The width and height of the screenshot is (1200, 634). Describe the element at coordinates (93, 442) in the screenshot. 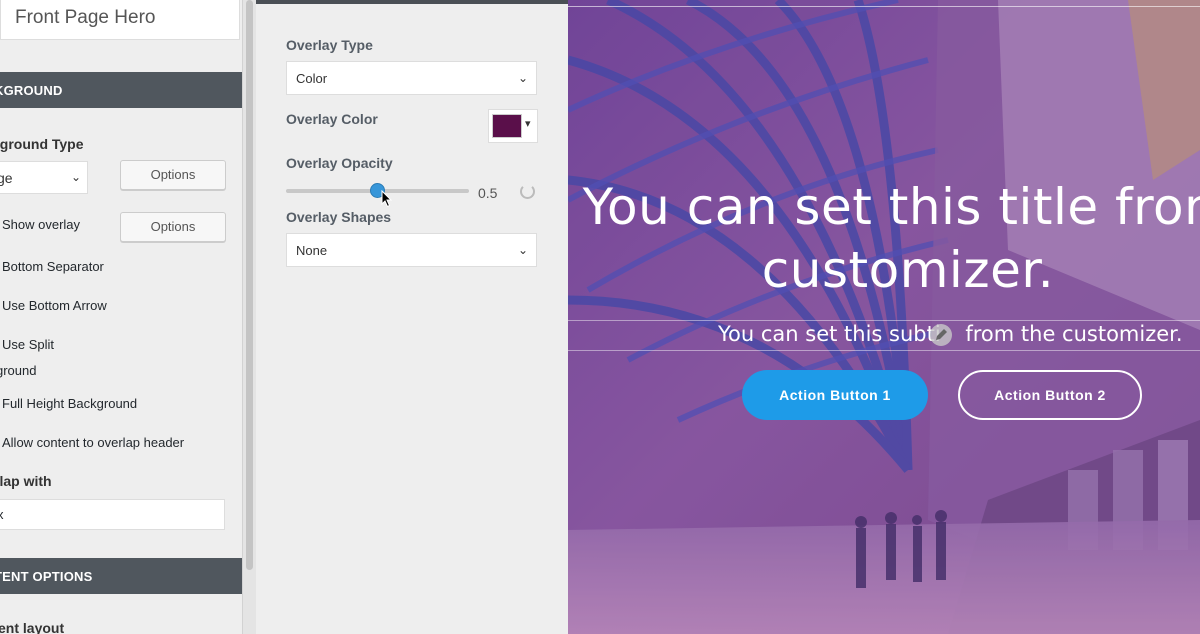

I see `allow-overlap-label: Allow content to overlap header` at that location.